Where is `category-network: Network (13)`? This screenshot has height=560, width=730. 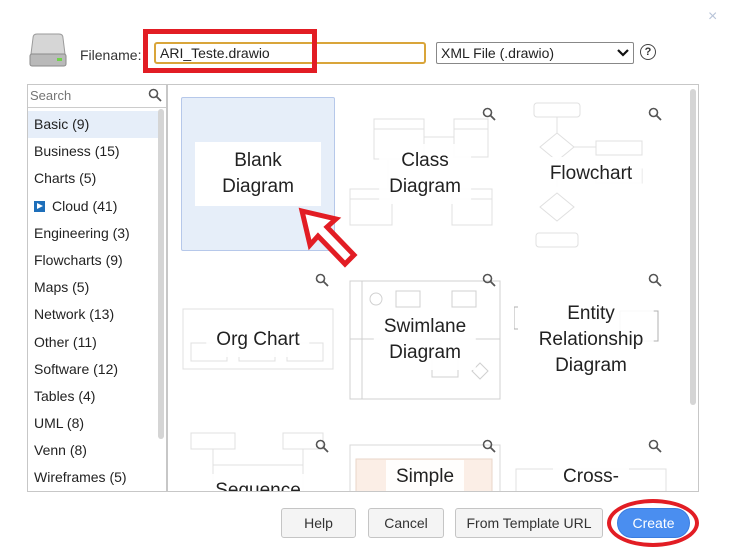
category-network: Network (13) is located at coordinates (93, 314).